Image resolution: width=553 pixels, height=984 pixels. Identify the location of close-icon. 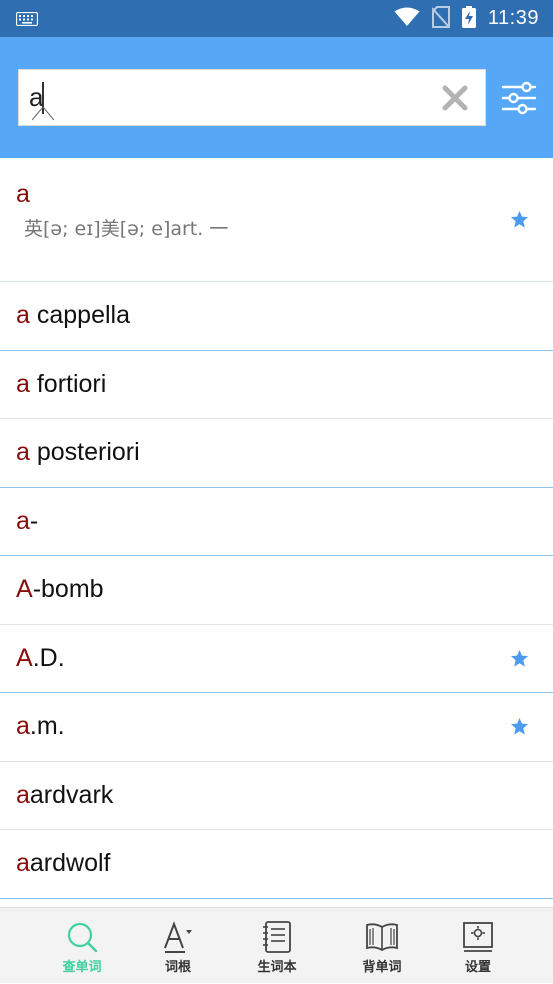
(455, 98).